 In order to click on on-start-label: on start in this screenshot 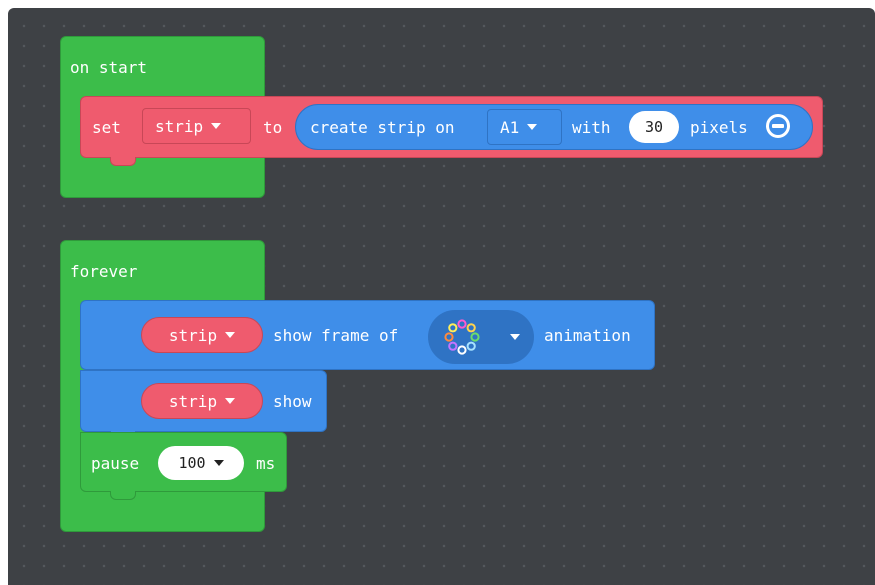, I will do `click(109, 67)`.